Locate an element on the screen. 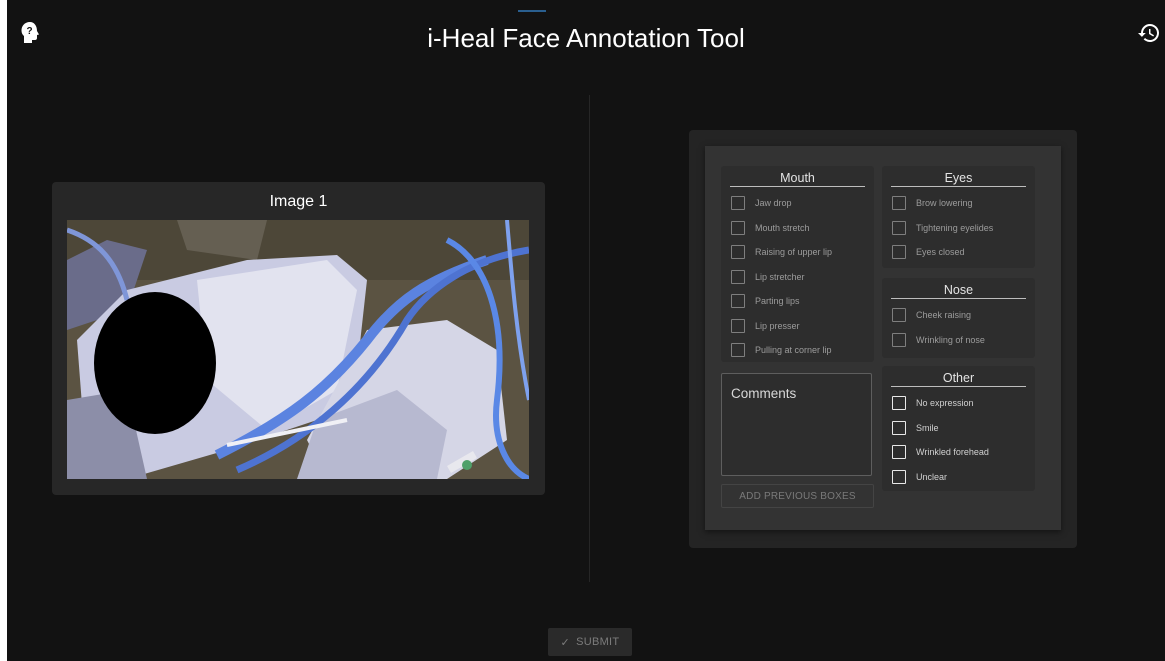 The height and width of the screenshot is (661, 1165). app-title: i-Heal Face Annotation Tool is located at coordinates (586, 38).